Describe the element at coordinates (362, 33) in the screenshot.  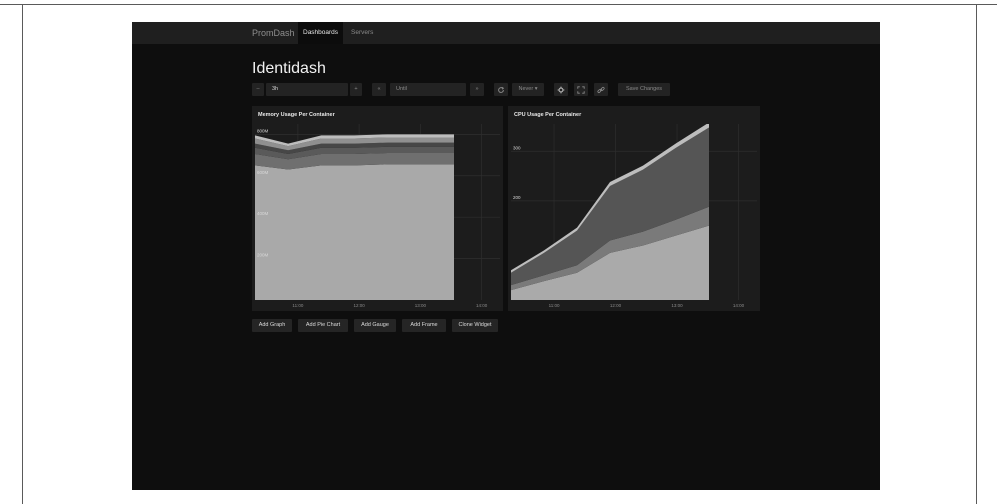
I see `tab-servers: Servers` at that location.